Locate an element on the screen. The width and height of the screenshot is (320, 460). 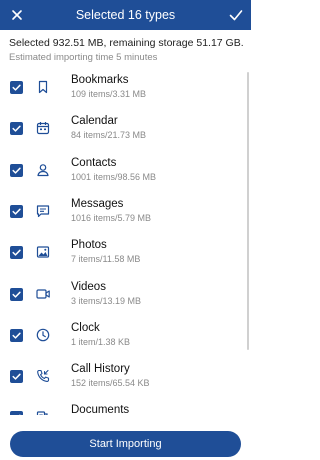
item-meta: 1001 items/98.56 MB is located at coordinates (114, 176).